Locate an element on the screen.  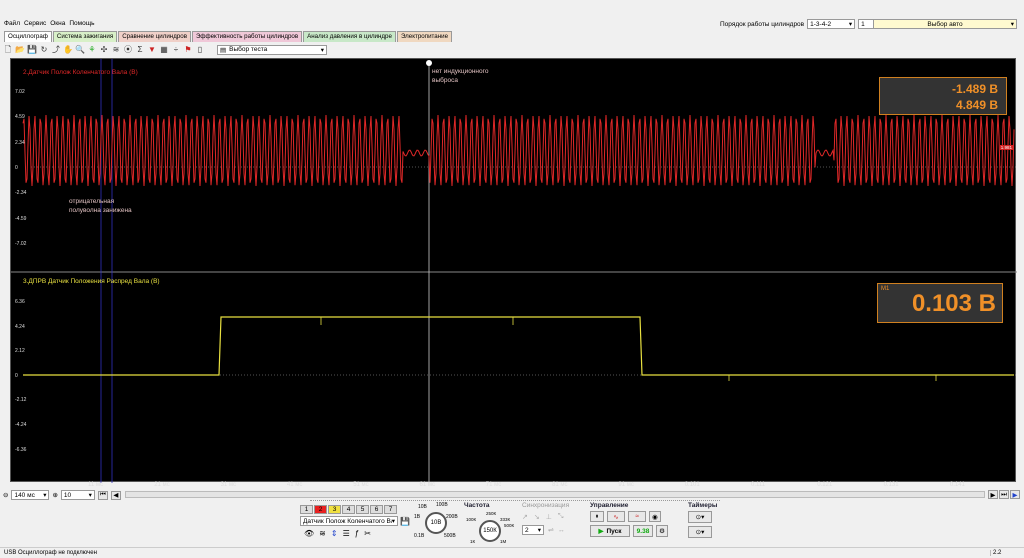
grid-icon: ▦ is located at coordinates (164, 50).